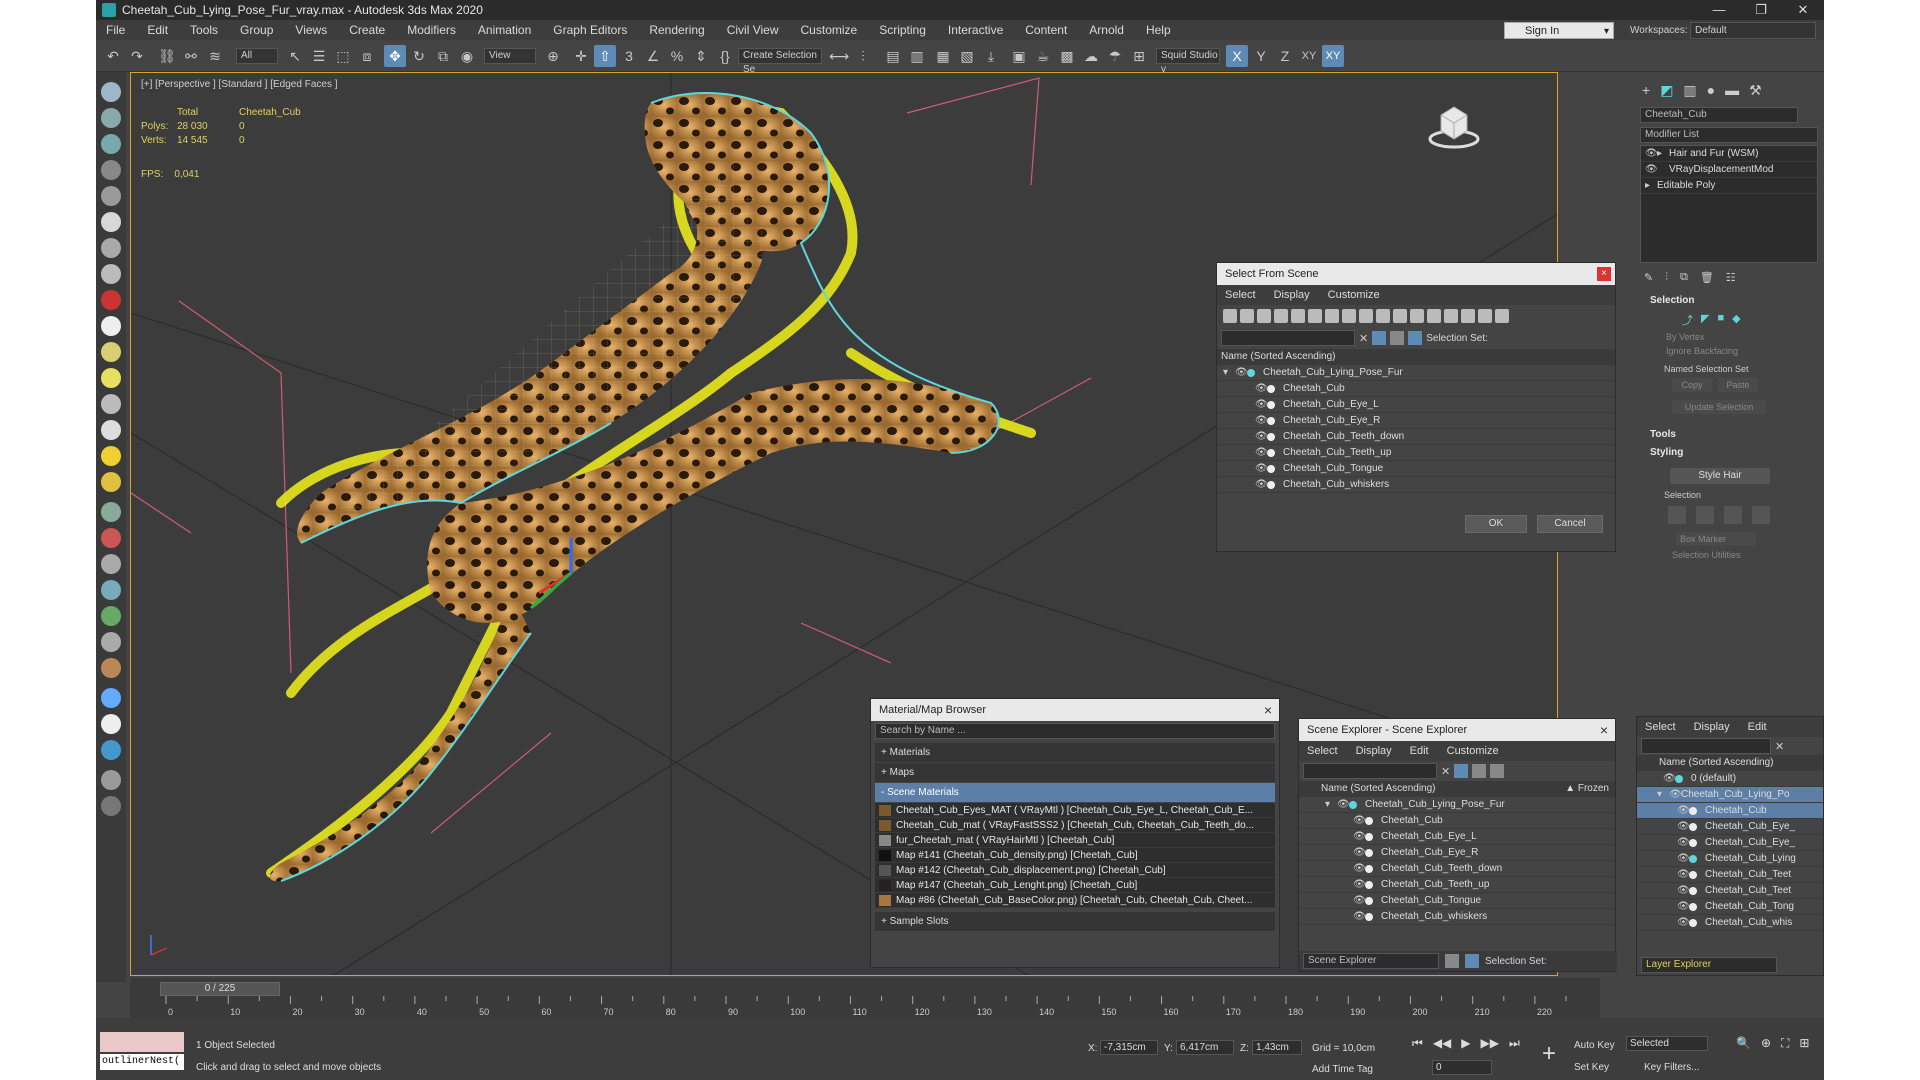 The width and height of the screenshot is (1920, 1080). What do you see at coordinates (1465, 1043) in the screenshot?
I see `play-icon: ▶` at bounding box center [1465, 1043].